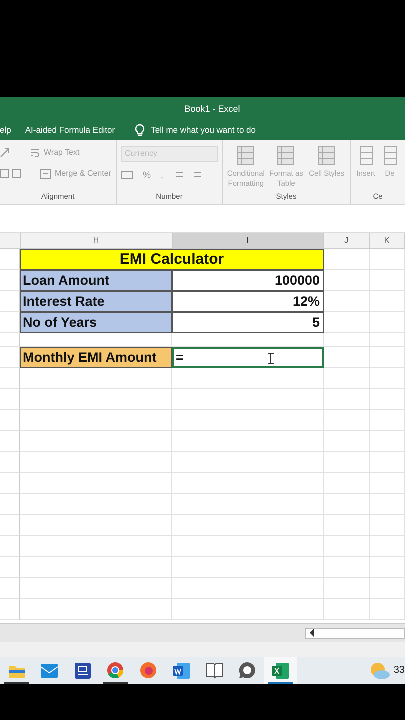 The height and width of the screenshot is (720, 405). Describe the element at coordinates (248, 357) in the screenshot. I see `active-cell: =` at that location.